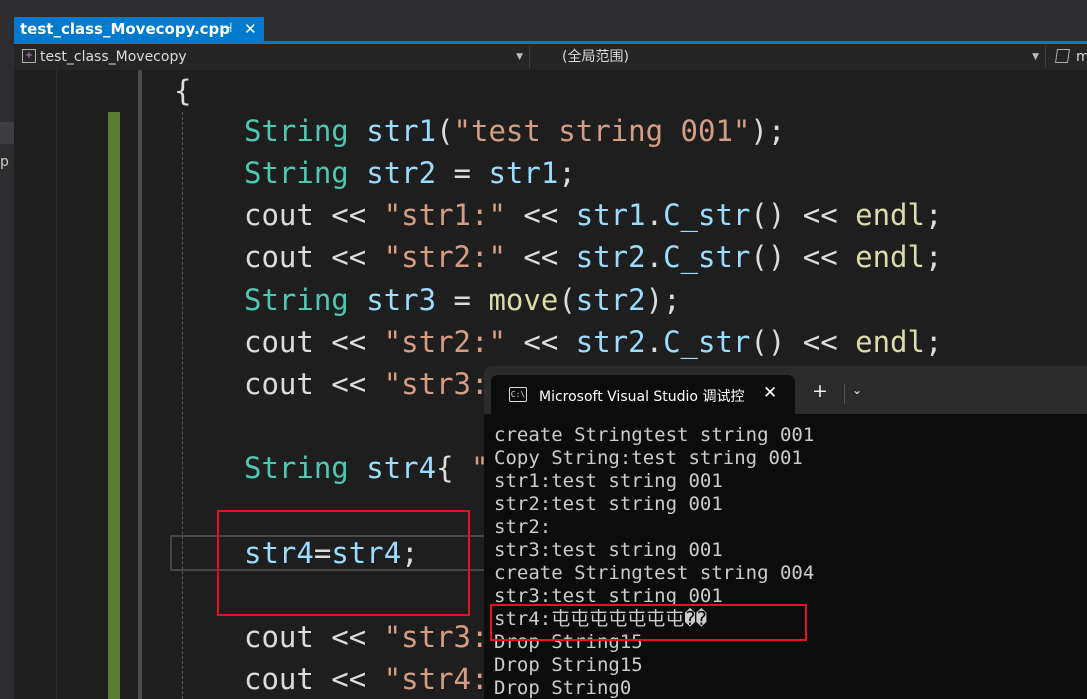  Describe the element at coordinates (35, 384) in the screenshot. I see `line-number-margin` at that location.